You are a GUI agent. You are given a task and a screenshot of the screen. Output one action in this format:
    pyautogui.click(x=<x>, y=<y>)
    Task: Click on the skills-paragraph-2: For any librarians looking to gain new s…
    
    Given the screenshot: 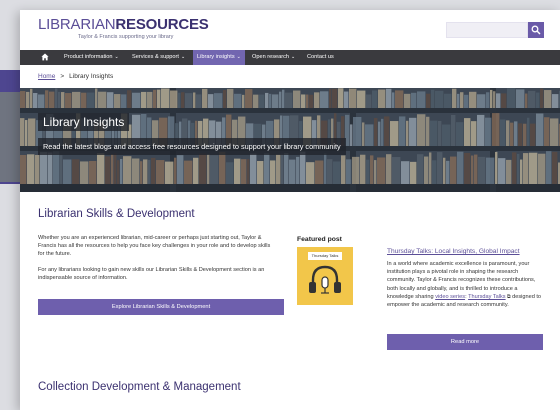 What is the action you would take?
    pyautogui.click(x=151, y=274)
    